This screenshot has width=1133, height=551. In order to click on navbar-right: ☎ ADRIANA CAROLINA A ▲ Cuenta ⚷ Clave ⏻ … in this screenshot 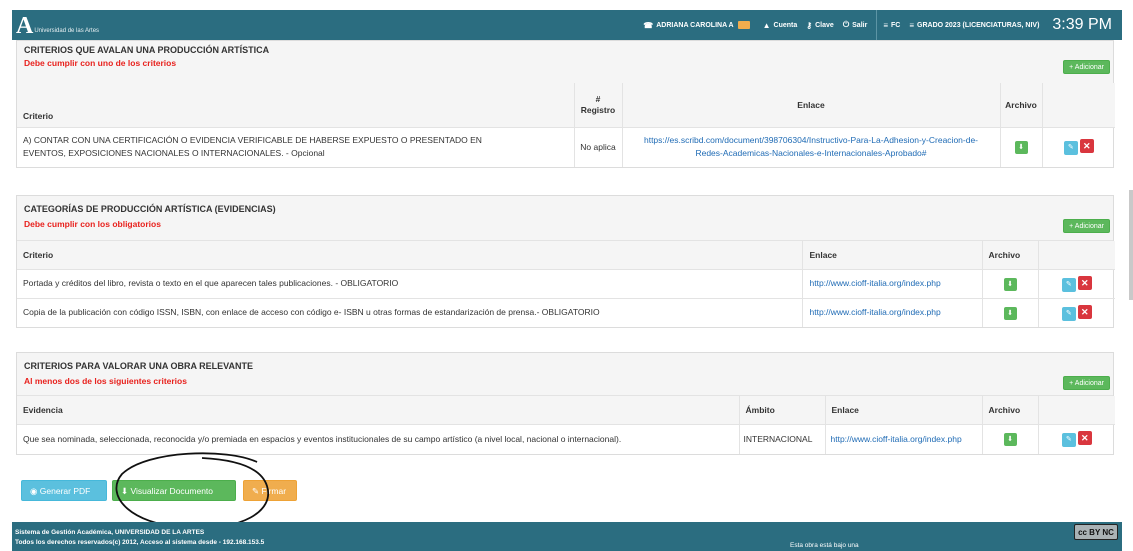, I will do `click(882, 25)`.